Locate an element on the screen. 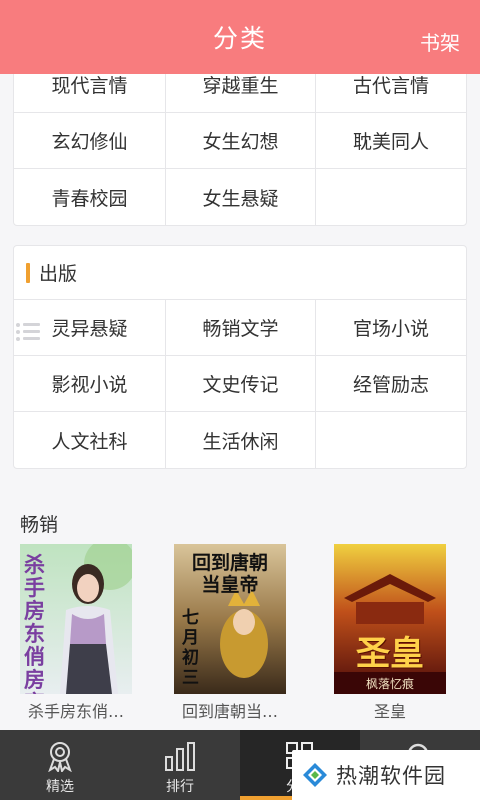  book-title: 圣皇 is located at coordinates (389, 711).